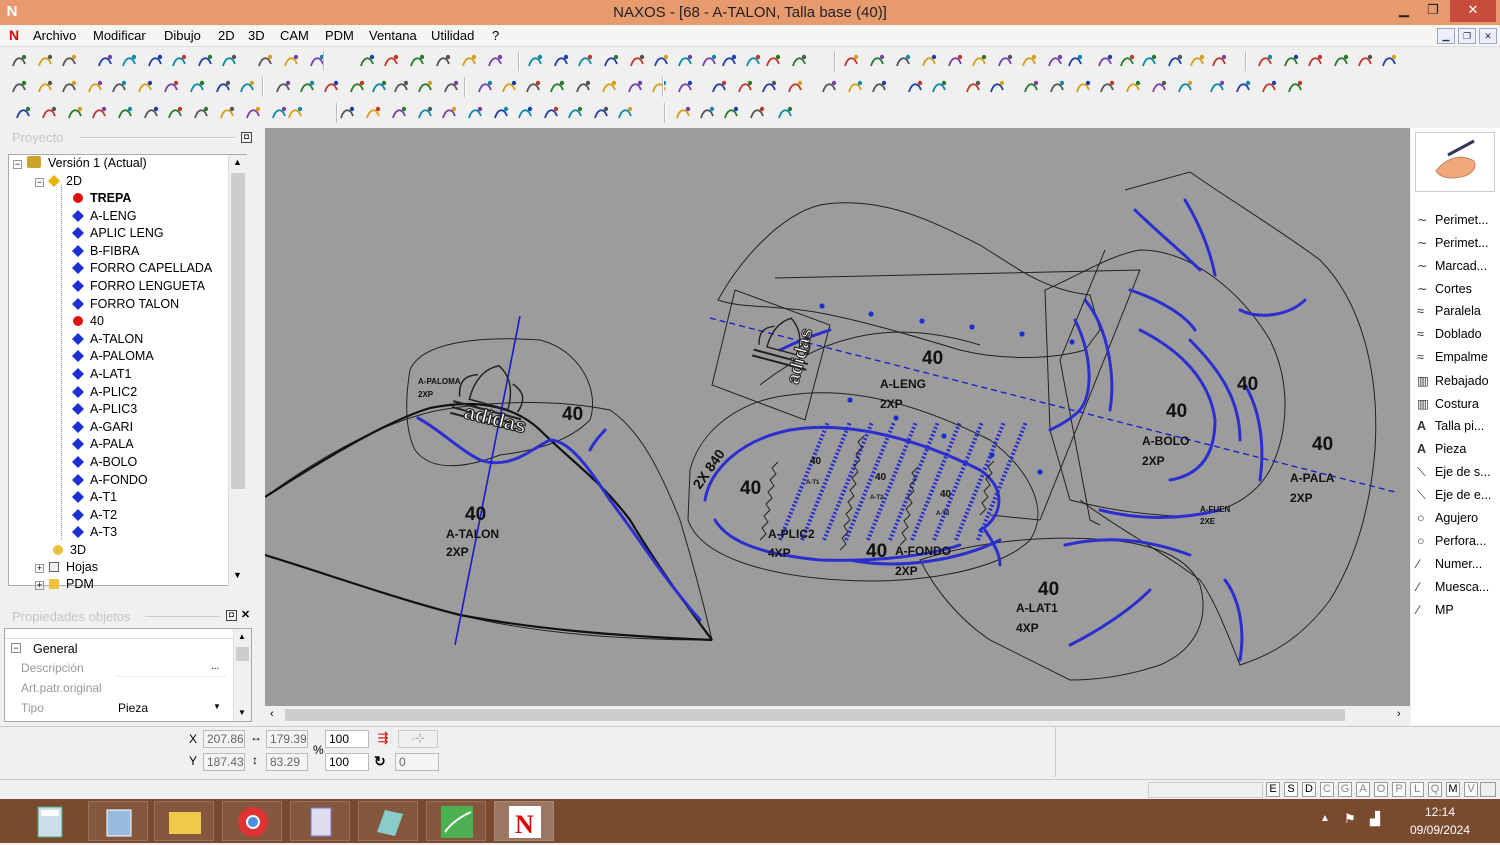  What do you see at coordinates (1005, 61) in the screenshot?
I see `toolbar-tool-37-icon` at bounding box center [1005, 61].